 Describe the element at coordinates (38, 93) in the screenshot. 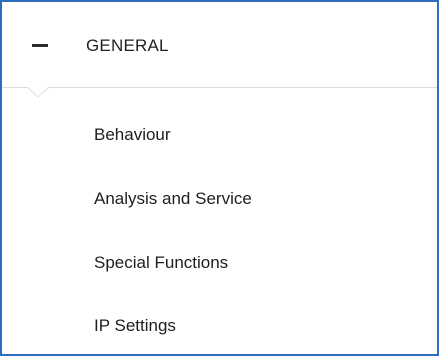

I see `expanded-caret-icon` at that location.